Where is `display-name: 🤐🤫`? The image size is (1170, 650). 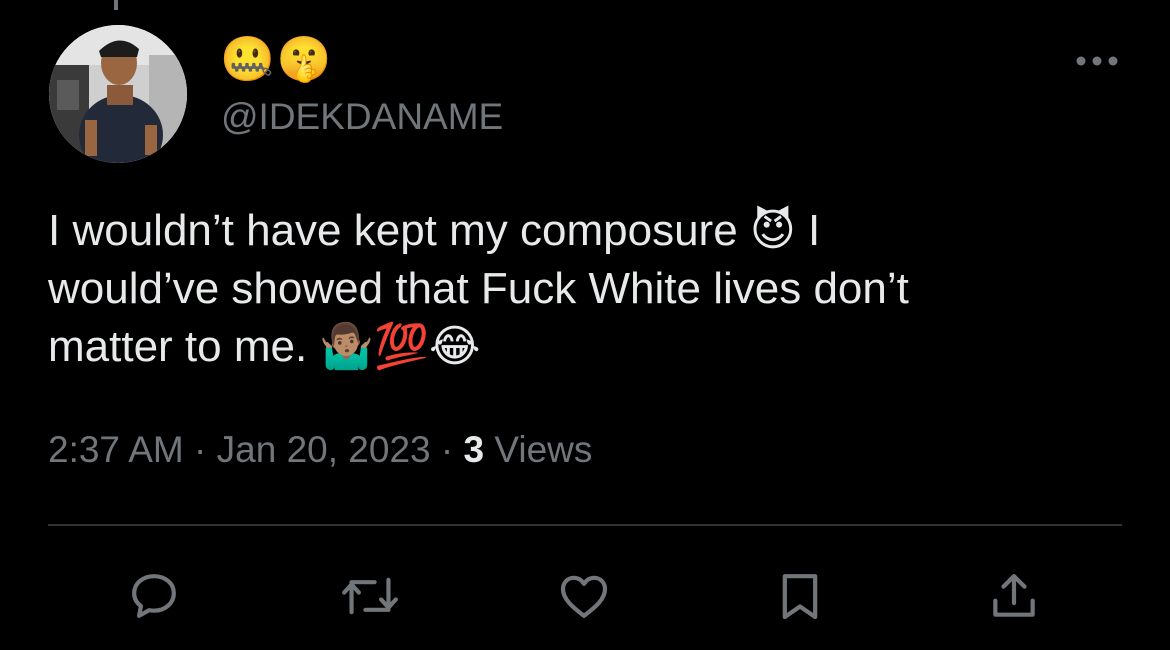 display-name: 🤐🤫 is located at coordinates (277, 60).